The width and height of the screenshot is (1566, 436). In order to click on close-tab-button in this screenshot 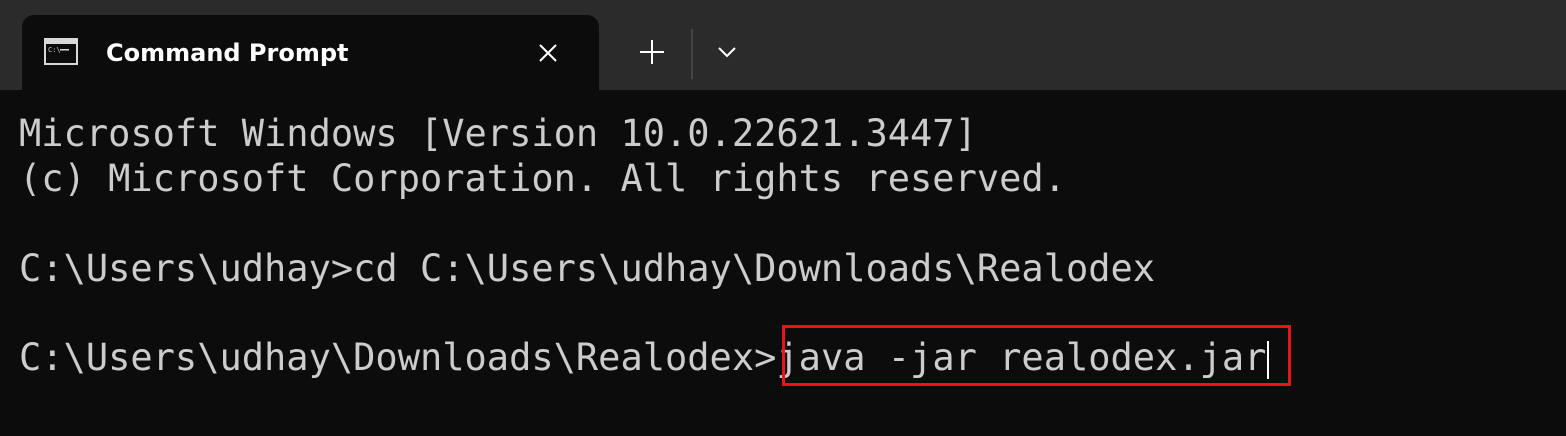, I will do `click(548, 53)`.